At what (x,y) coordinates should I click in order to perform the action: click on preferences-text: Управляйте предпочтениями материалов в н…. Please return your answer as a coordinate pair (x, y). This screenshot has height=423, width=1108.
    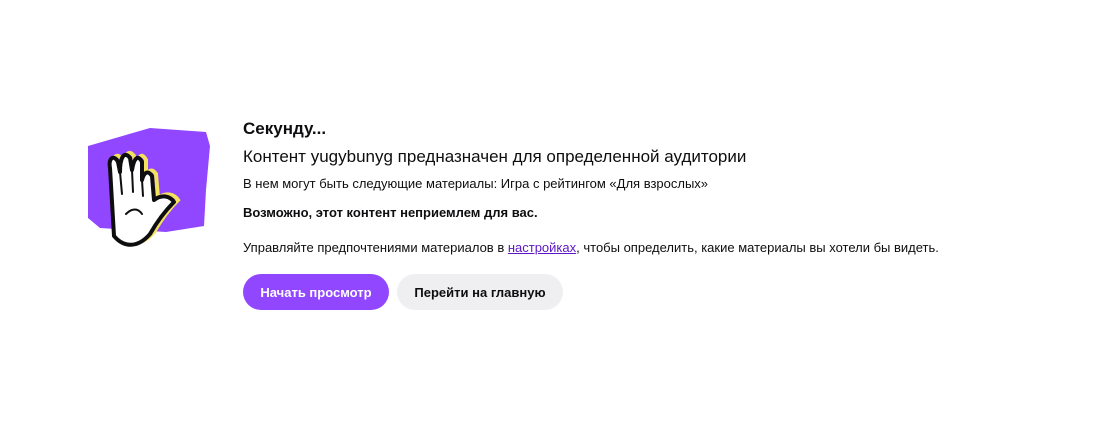
    Looking at the image, I should click on (663, 248).